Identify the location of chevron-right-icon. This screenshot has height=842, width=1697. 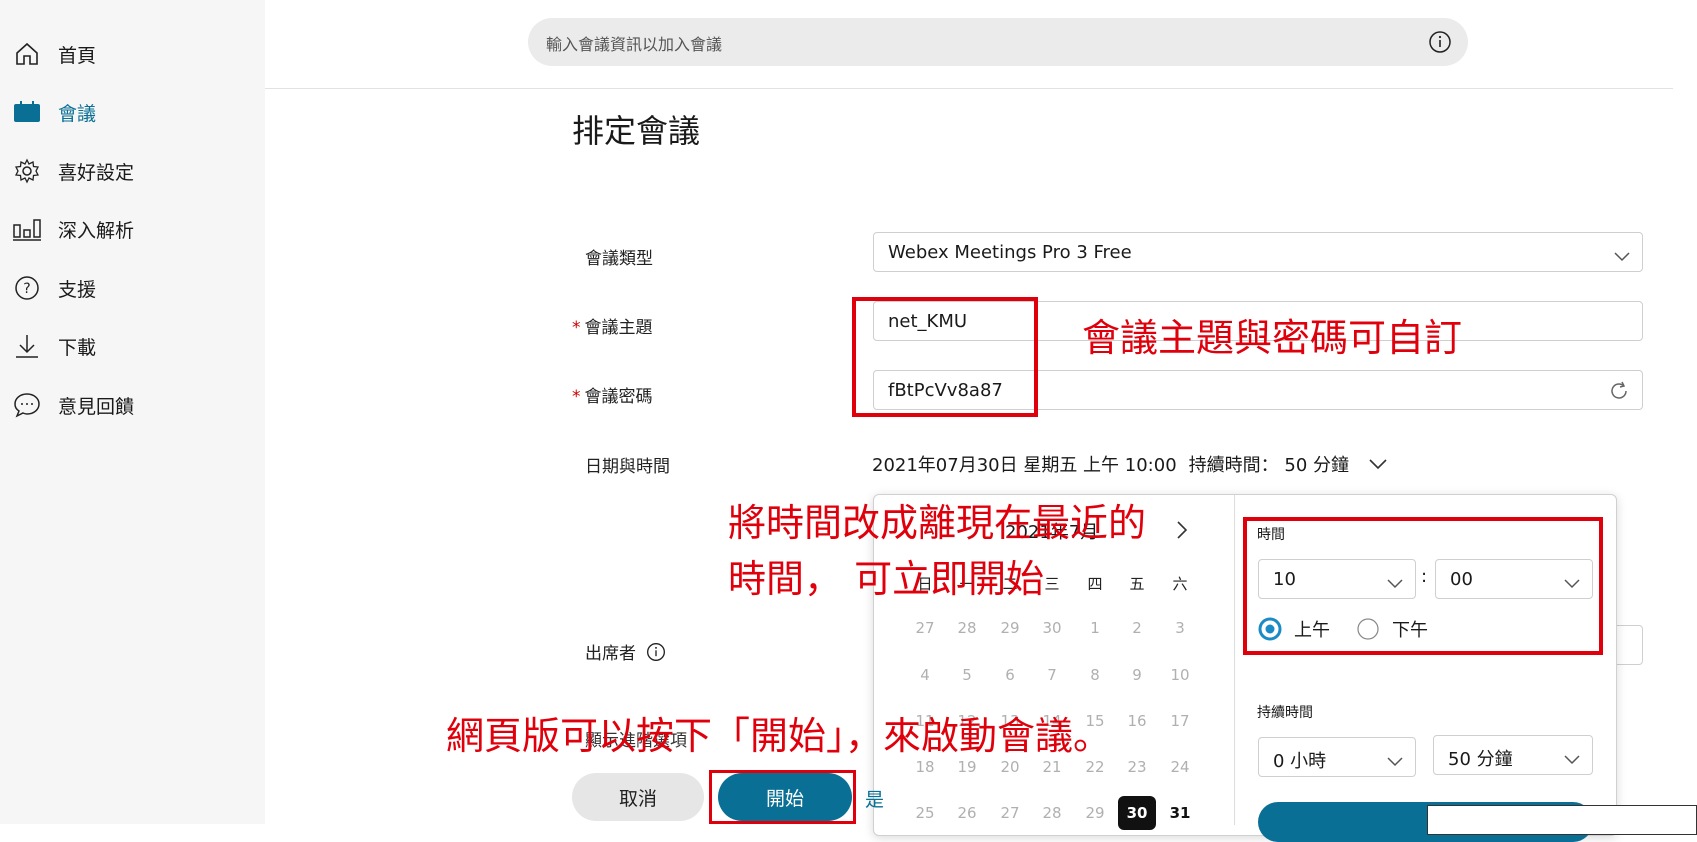
(1182, 532).